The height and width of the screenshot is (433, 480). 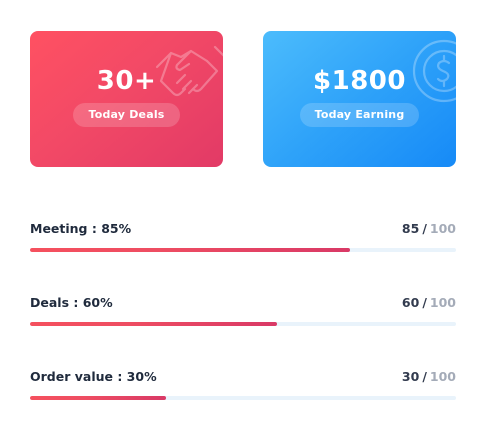 I want to click on progress-current: 30, so click(x=410, y=376).